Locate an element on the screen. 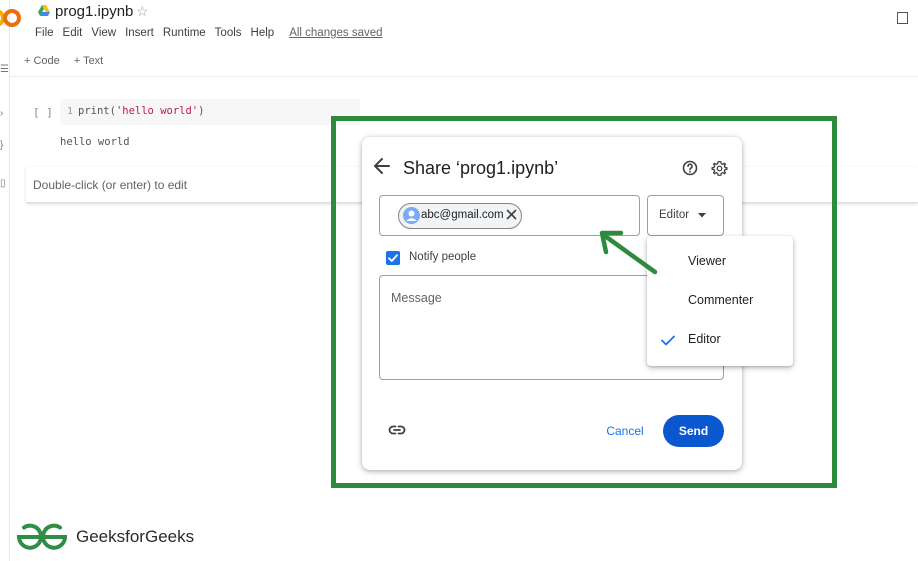 The width and height of the screenshot is (918, 561). toolbar-divider is located at coordinates (464, 76).